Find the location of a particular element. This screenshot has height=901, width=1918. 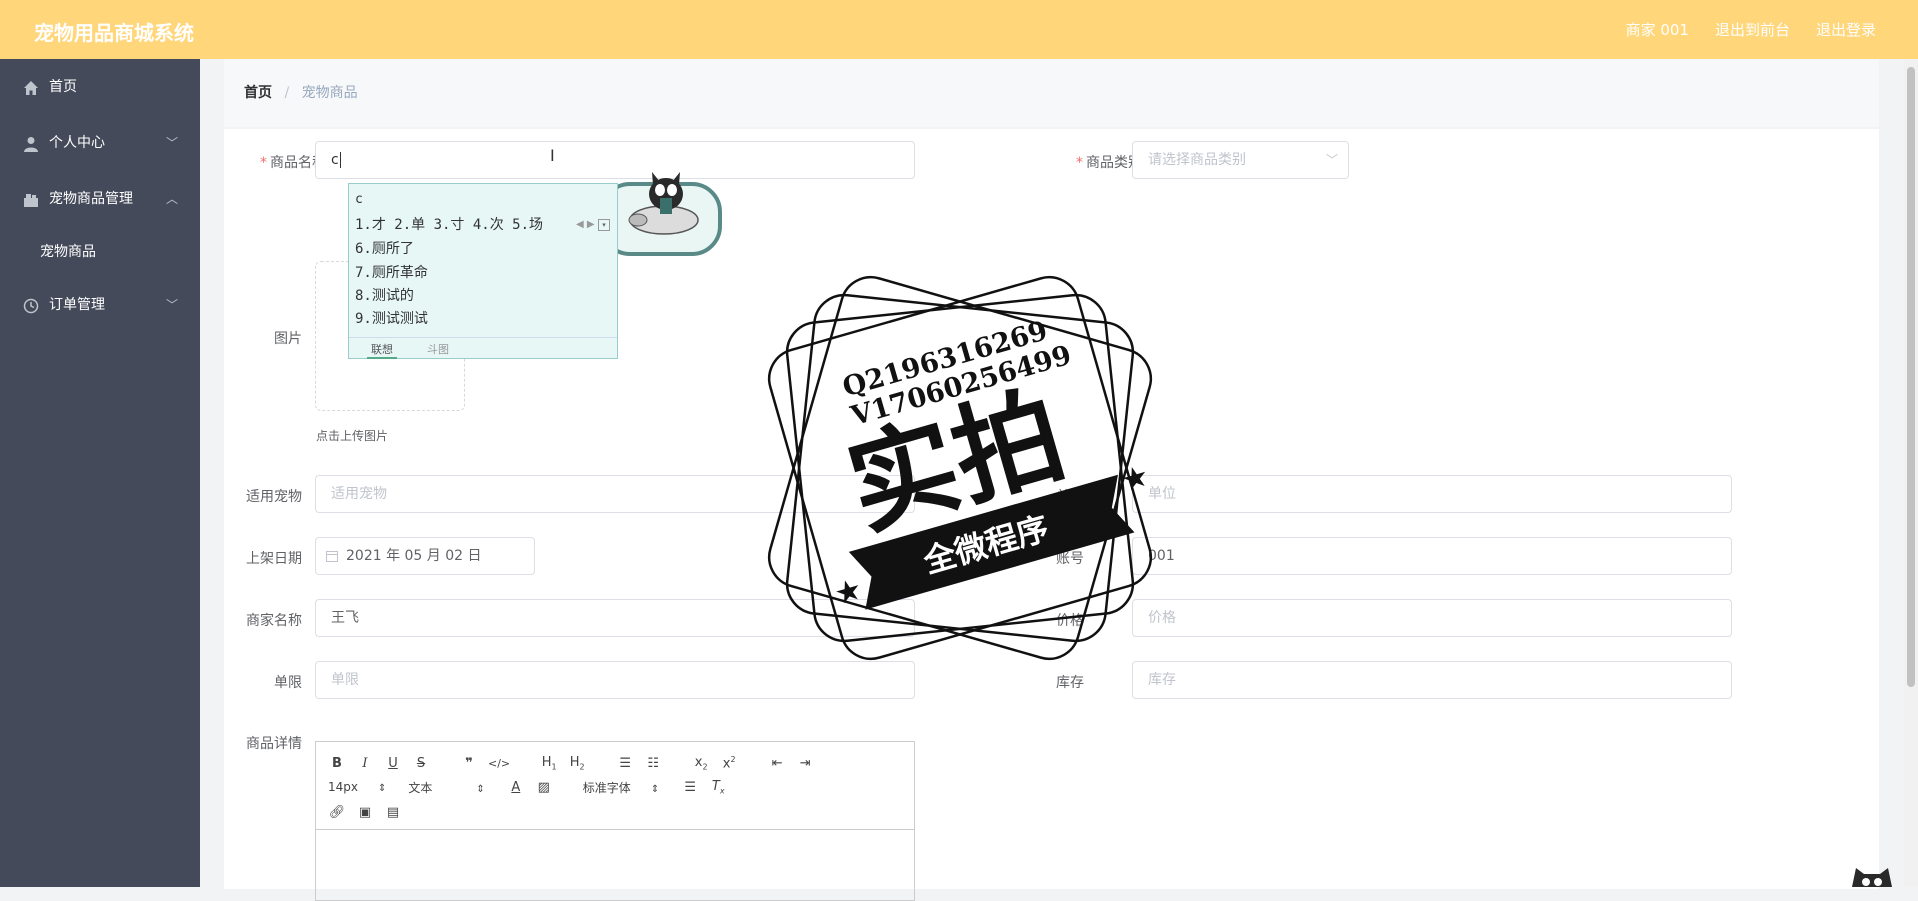

merchant-account-link: 商家 001 is located at coordinates (1657, 29).